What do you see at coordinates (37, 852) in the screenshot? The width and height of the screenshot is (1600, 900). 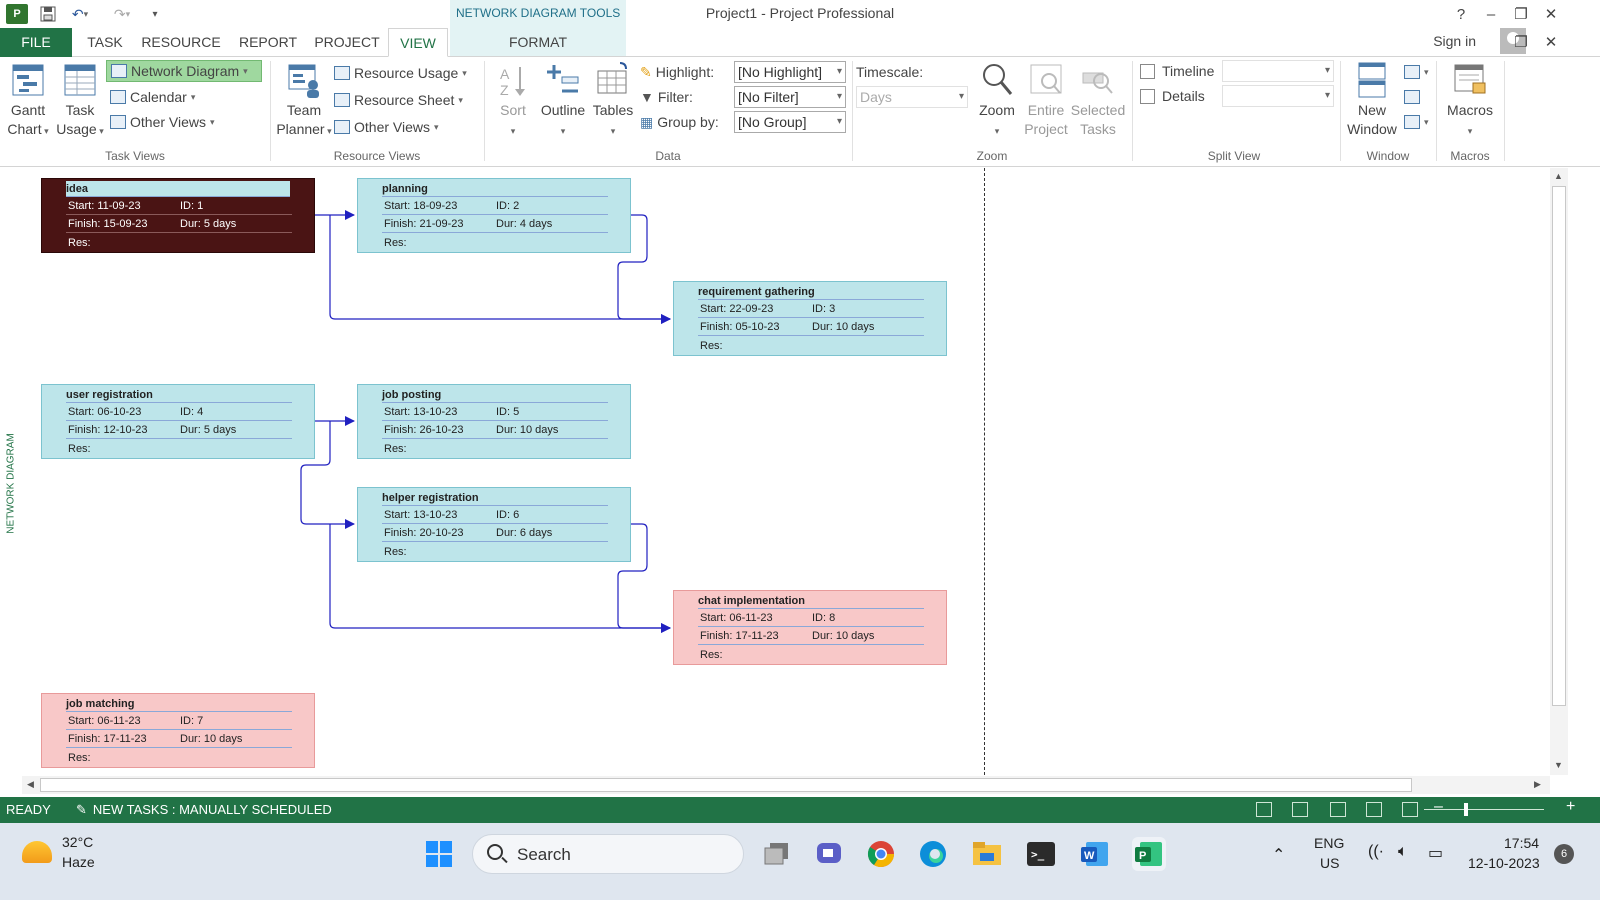 I see `weather-icon` at bounding box center [37, 852].